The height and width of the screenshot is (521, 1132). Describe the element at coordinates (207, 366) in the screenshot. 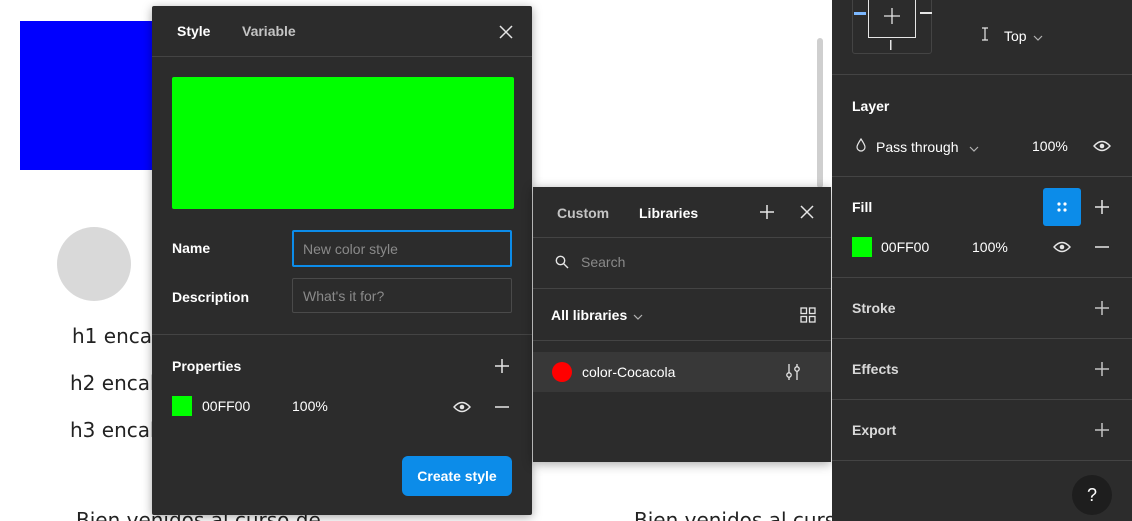

I see `properties-label: Properties` at that location.